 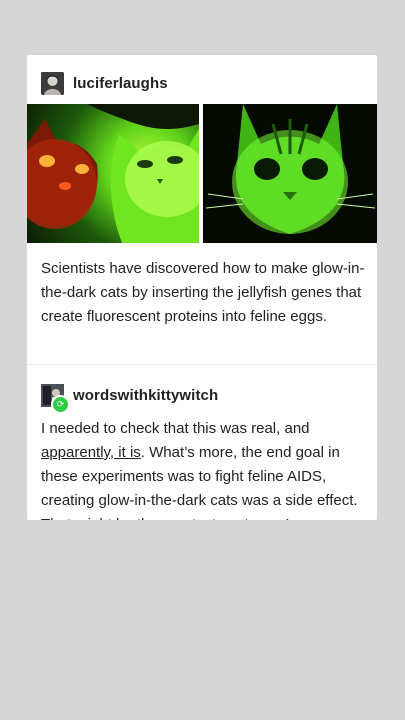 What do you see at coordinates (91, 452) in the screenshot?
I see `source-link: apparently, it is` at bounding box center [91, 452].